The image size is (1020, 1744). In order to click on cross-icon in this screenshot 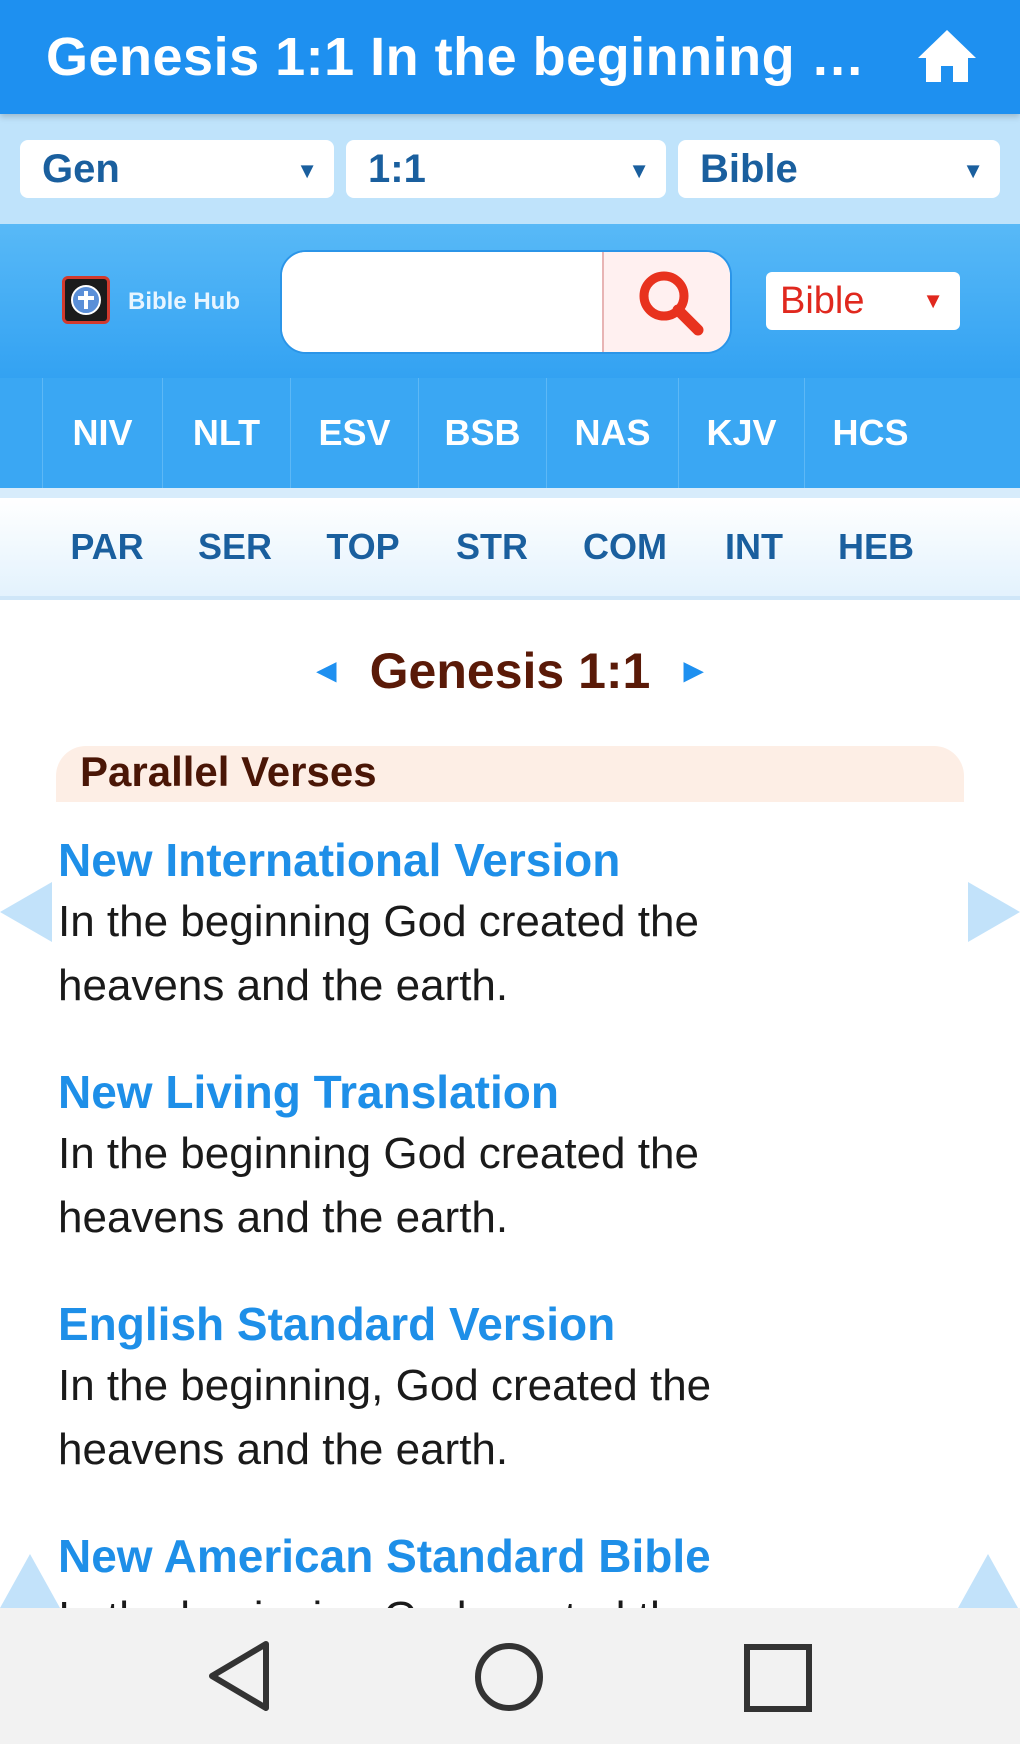, I will do `click(86, 300)`.